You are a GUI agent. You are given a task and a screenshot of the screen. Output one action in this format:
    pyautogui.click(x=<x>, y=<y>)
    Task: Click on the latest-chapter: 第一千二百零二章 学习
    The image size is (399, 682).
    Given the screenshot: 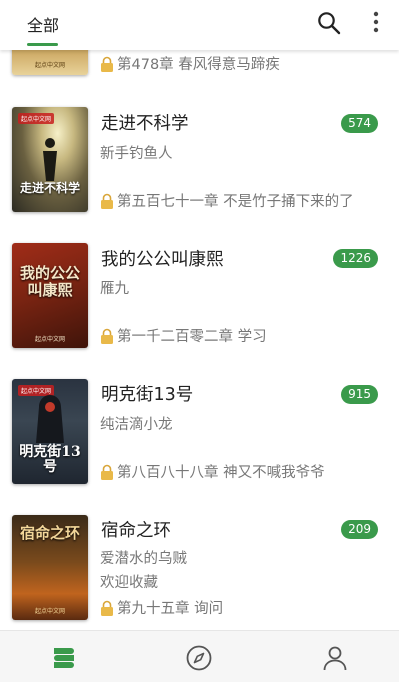 What is the action you would take?
    pyautogui.click(x=183, y=335)
    